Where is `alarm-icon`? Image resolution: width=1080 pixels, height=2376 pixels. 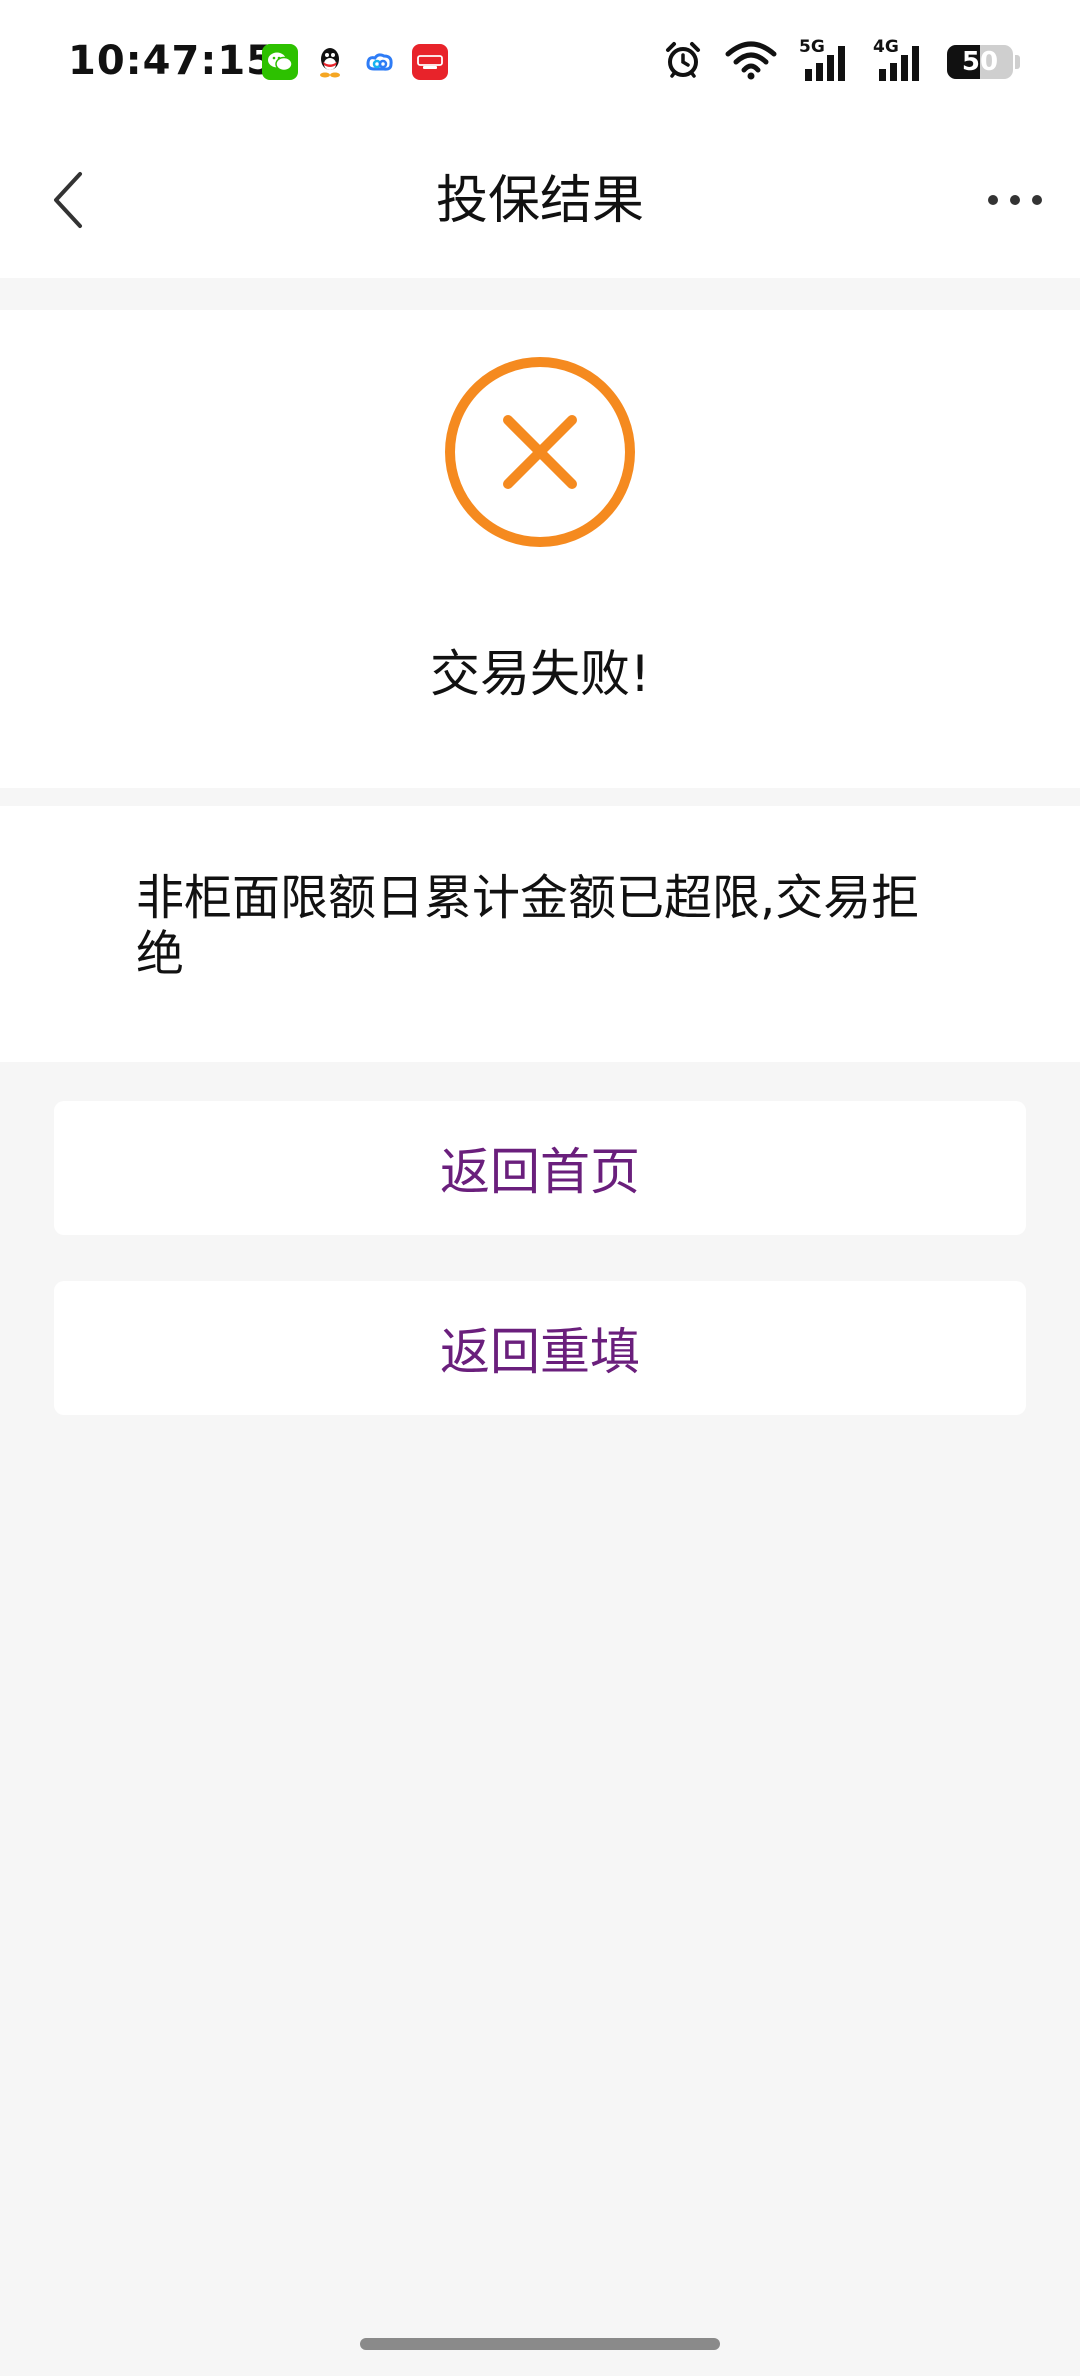
alarm-icon is located at coordinates (683, 62).